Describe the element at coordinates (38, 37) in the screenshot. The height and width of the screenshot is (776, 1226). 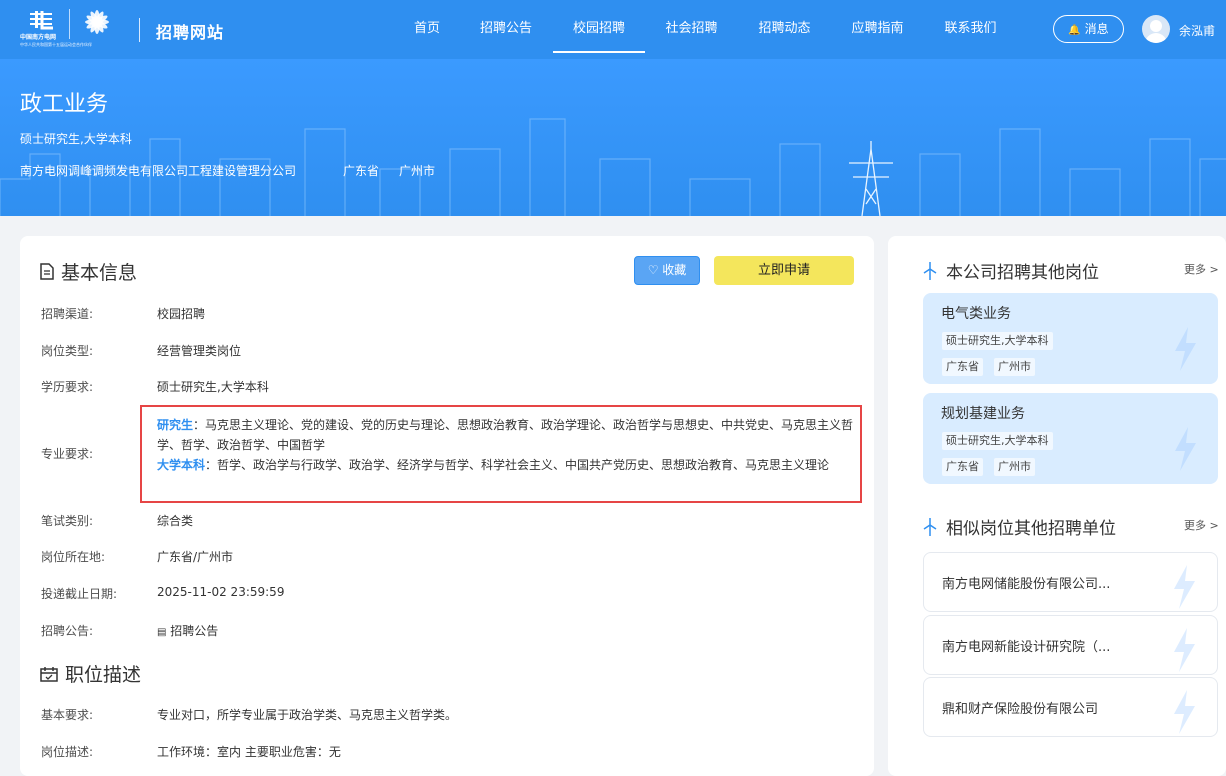
I see `logo-brand-text: 中国南方电网` at that location.